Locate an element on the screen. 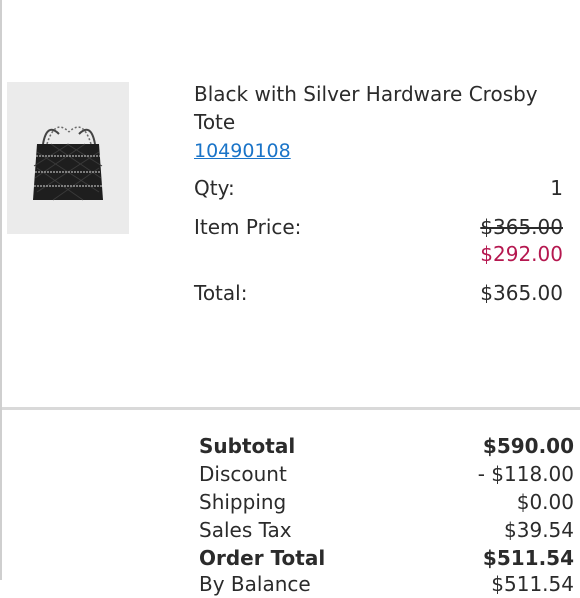  line-total-value: $365.00 is located at coordinates (521, 293).